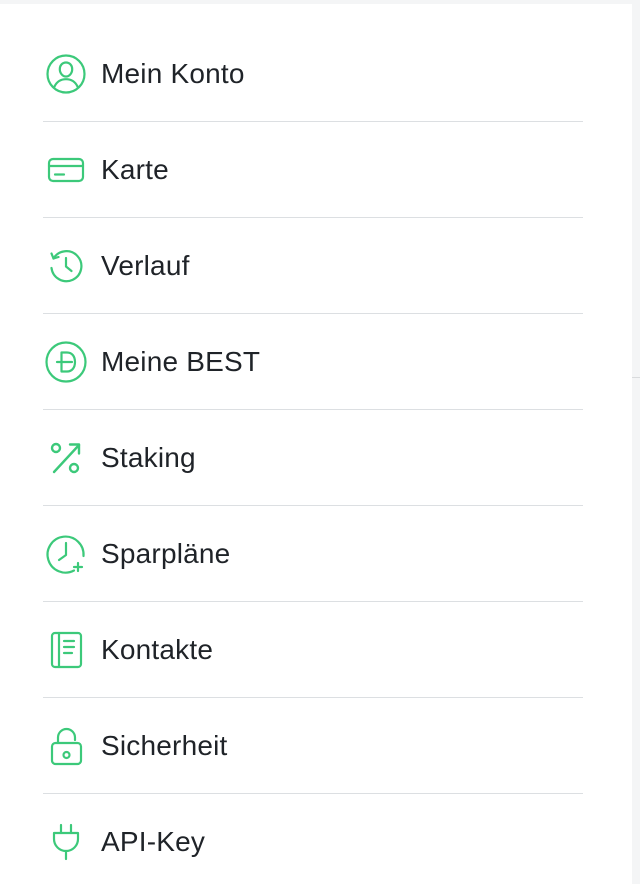 Image resolution: width=640 pixels, height=884 pixels. Describe the element at coordinates (313, 170) in the screenshot. I see `menu-item-karte: Karte` at that location.